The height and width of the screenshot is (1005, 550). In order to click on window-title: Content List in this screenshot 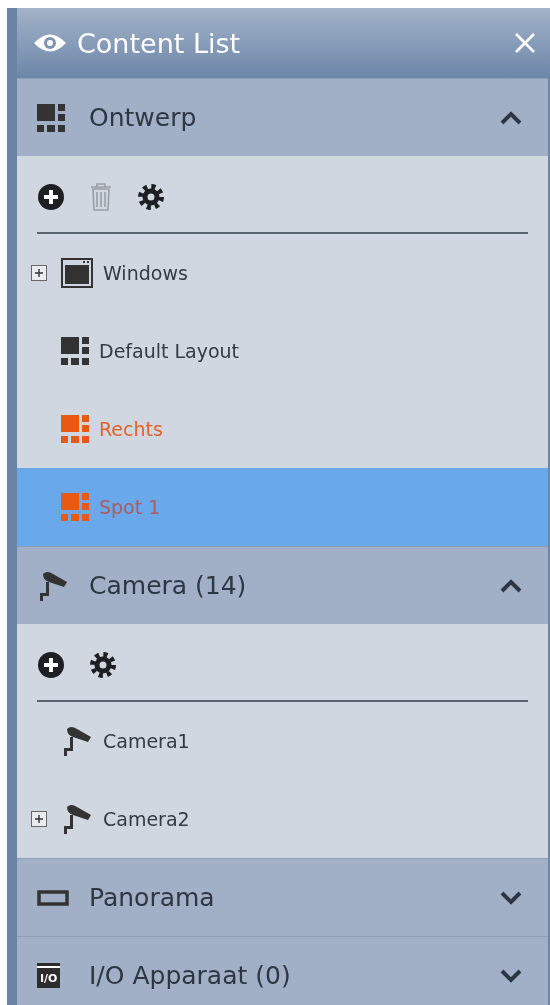, I will do `click(159, 43)`.